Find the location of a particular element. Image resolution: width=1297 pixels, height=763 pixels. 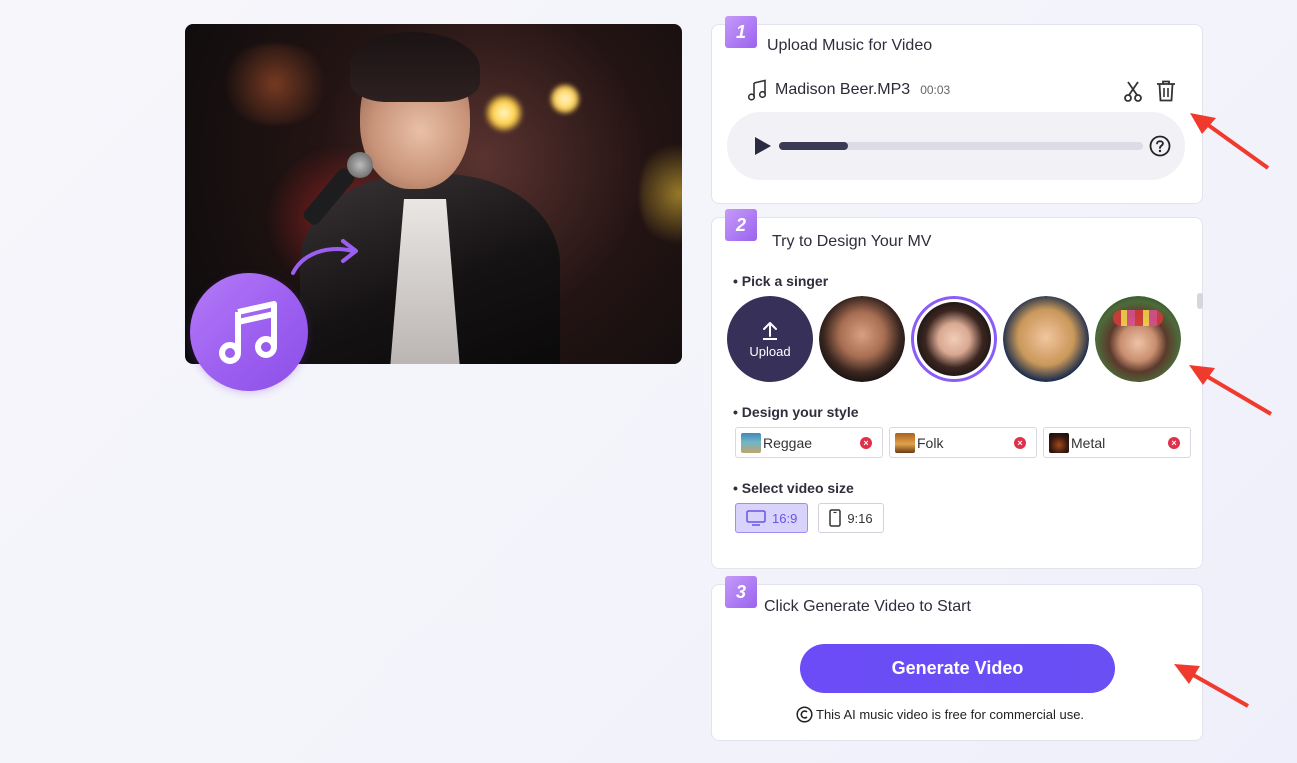

progress-fill is located at coordinates (814, 146).